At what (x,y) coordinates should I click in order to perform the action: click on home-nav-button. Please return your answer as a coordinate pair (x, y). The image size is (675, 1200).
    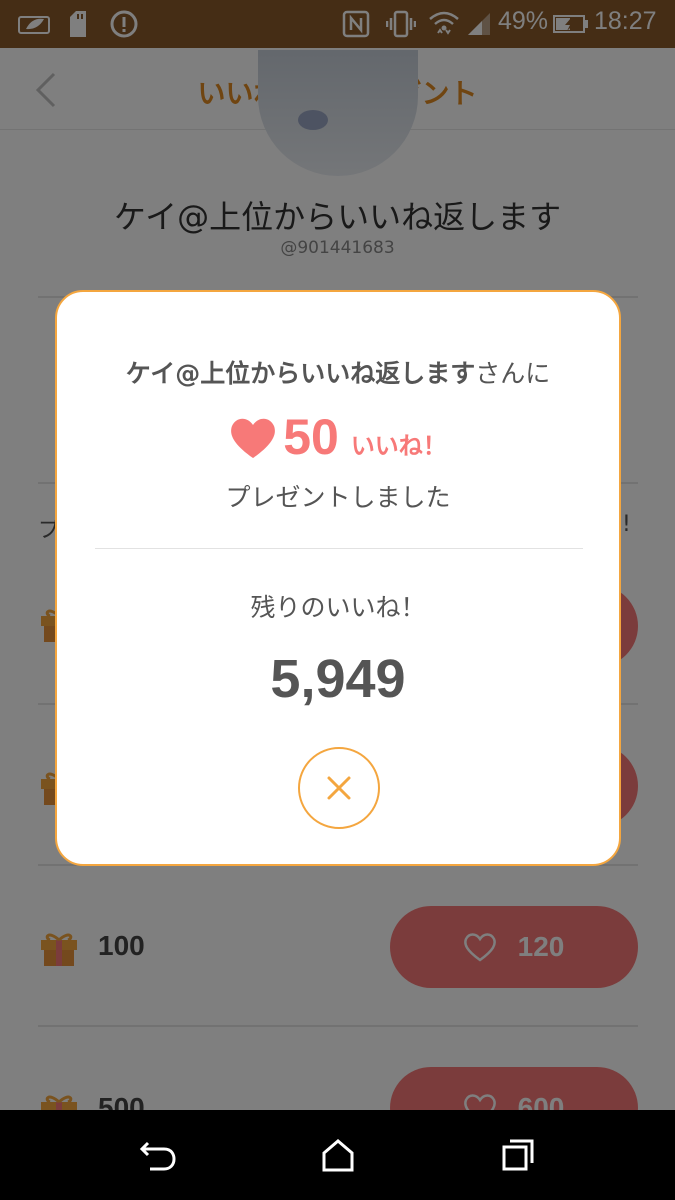
    Looking at the image, I should click on (338, 1155).